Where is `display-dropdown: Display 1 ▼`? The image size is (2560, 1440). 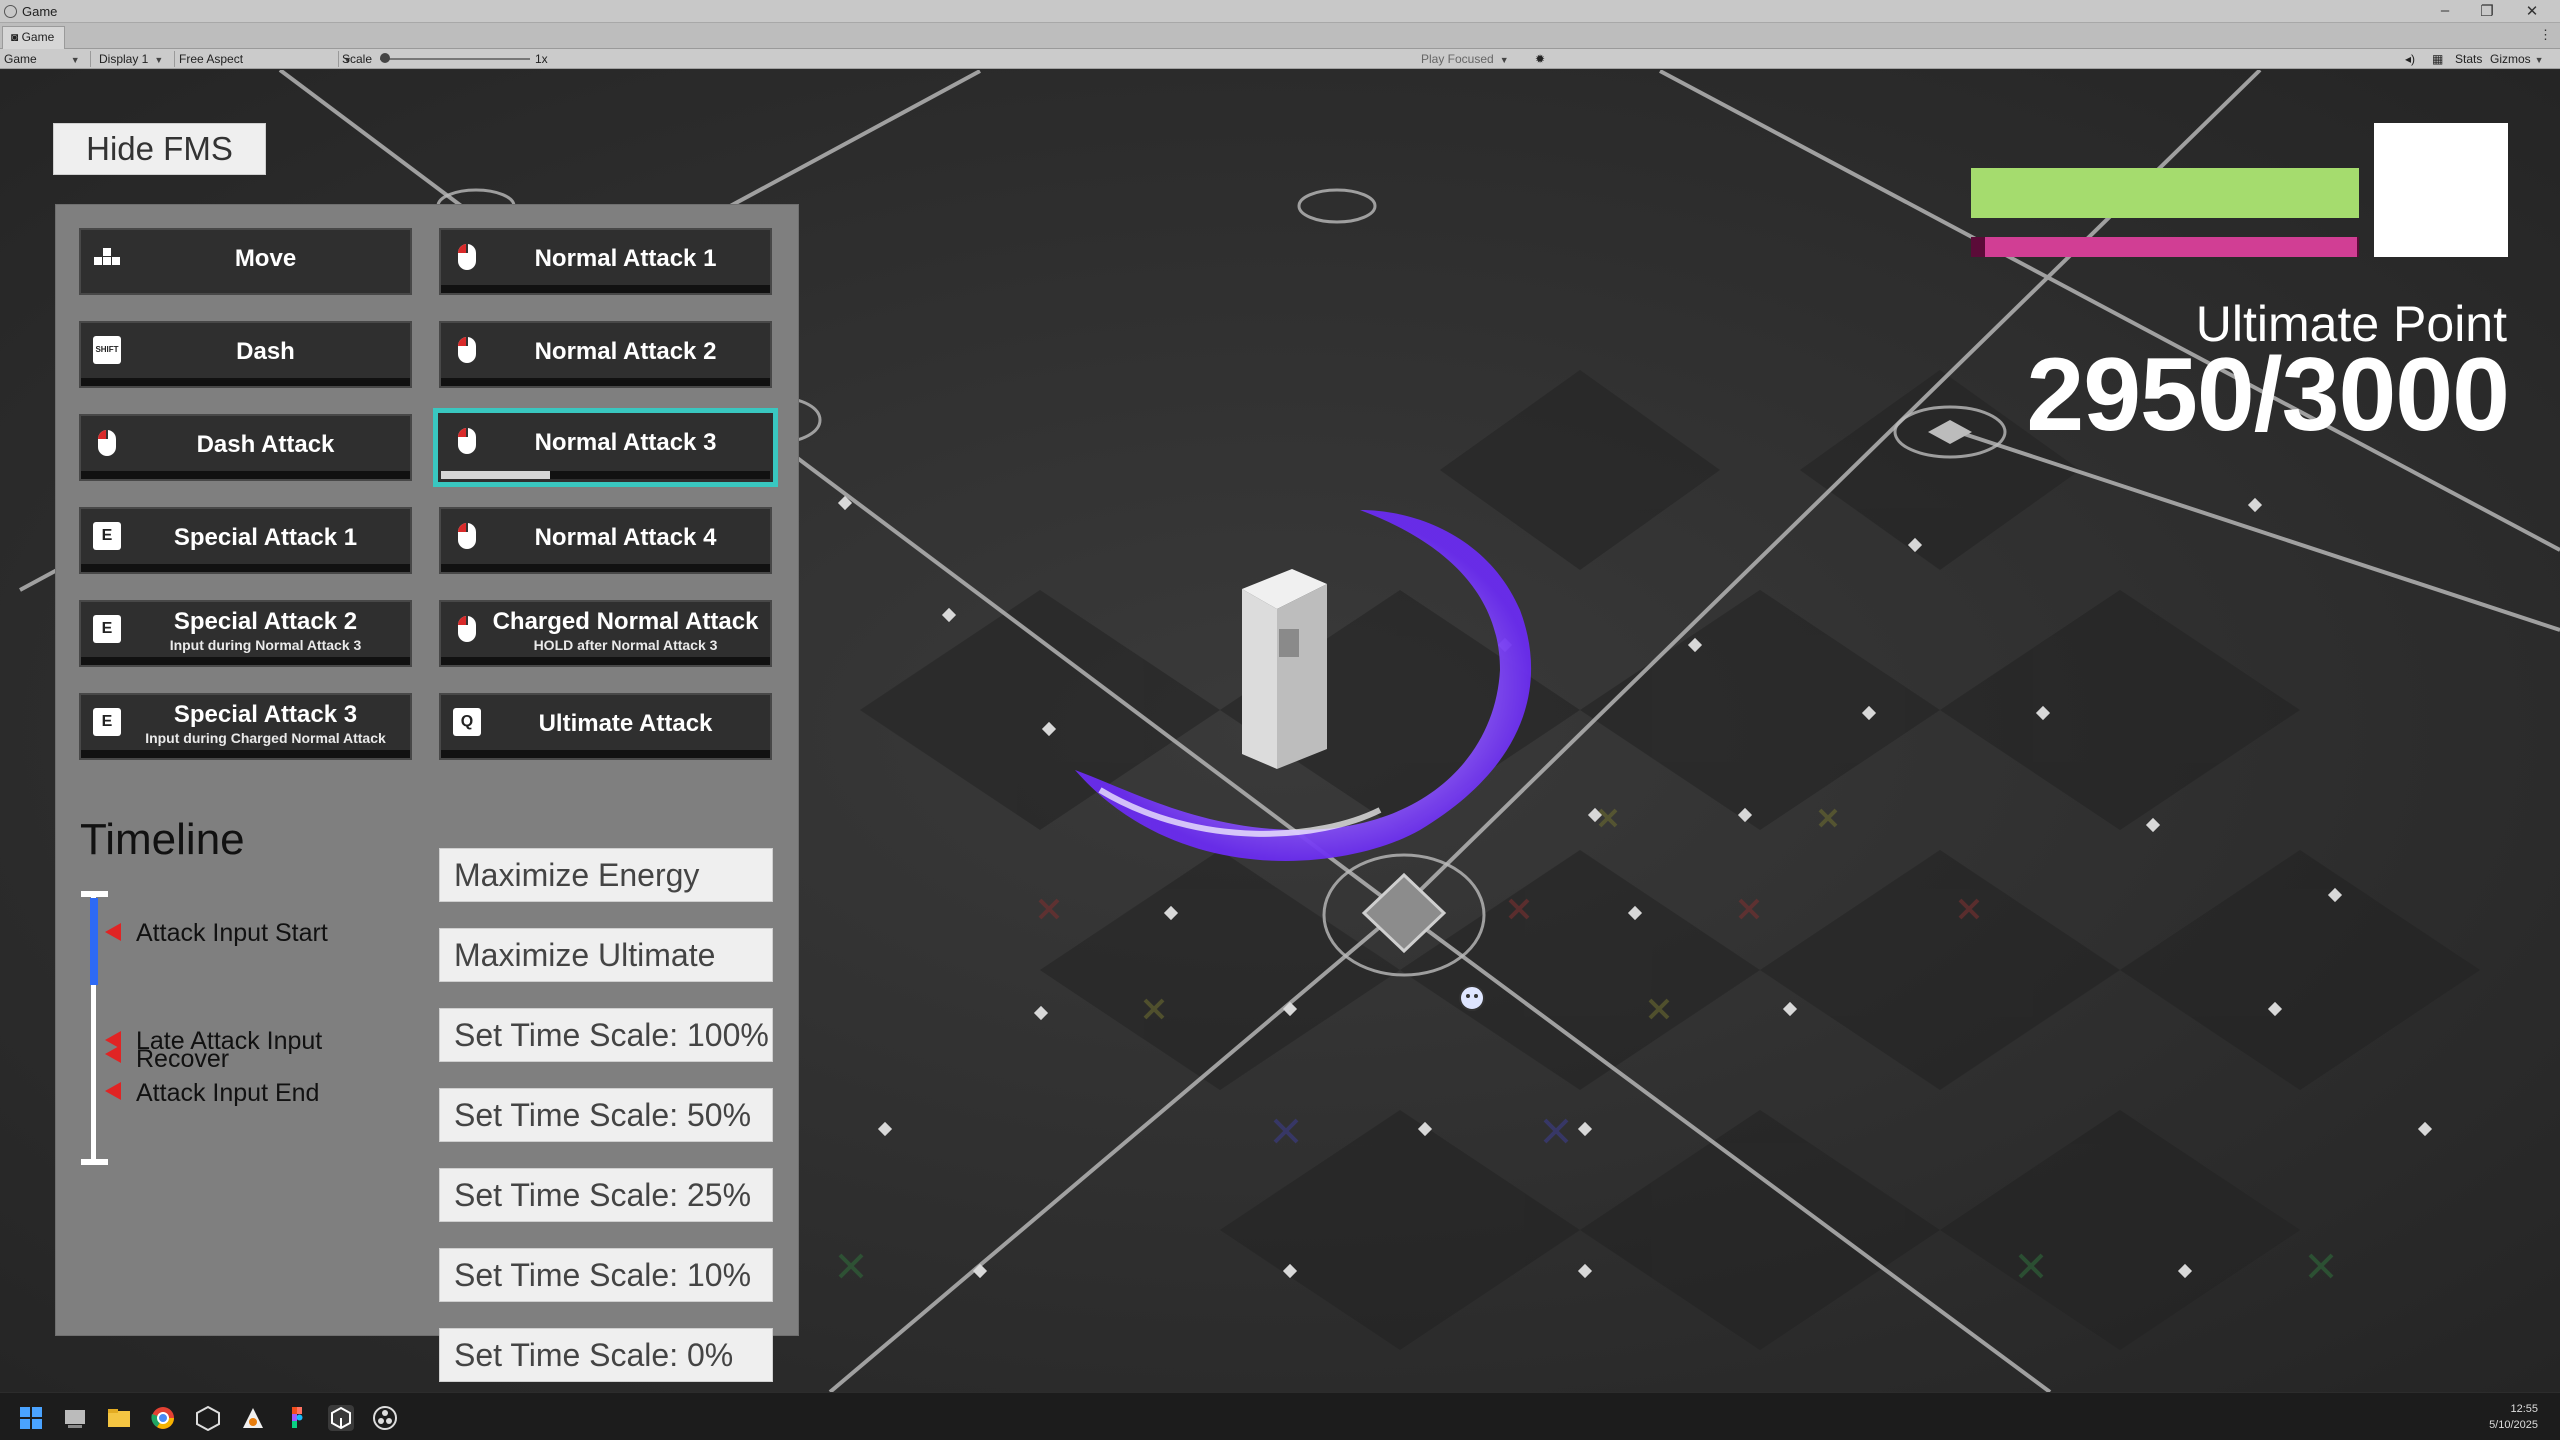 display-dropdown: Display 1 ▼ is located at coordinates (131, 59).